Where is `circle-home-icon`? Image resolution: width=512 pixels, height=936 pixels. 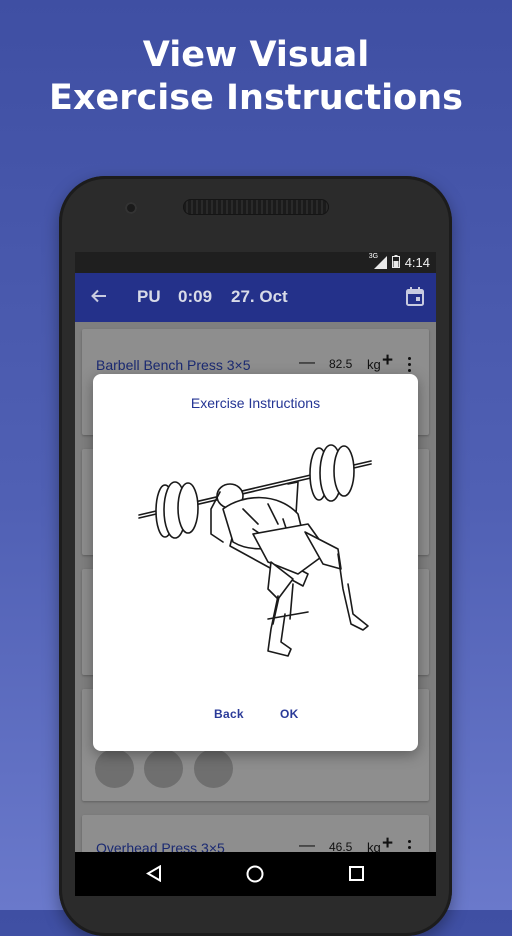
circle-home-icon is located at coordinates (255, 876).